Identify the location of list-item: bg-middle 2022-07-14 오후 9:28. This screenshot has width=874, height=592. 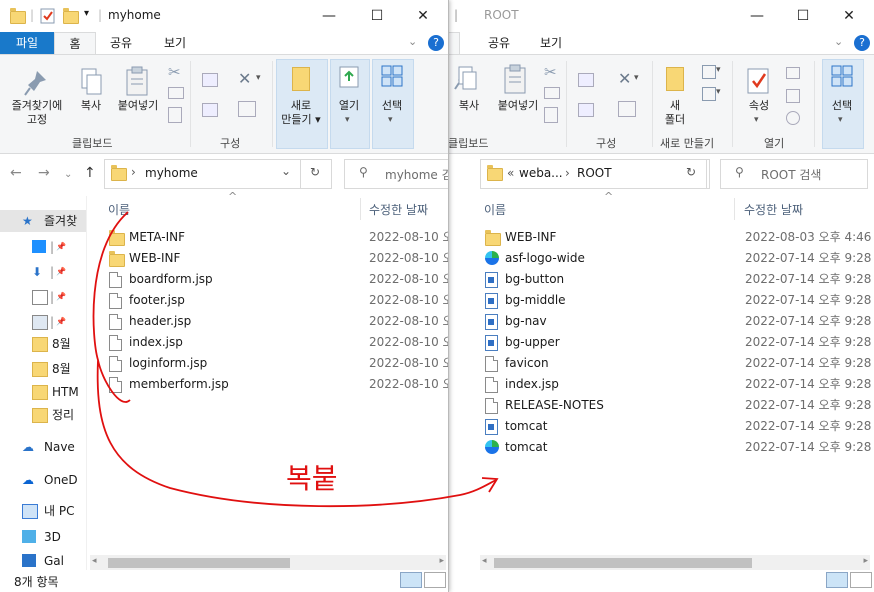
(678, 300).